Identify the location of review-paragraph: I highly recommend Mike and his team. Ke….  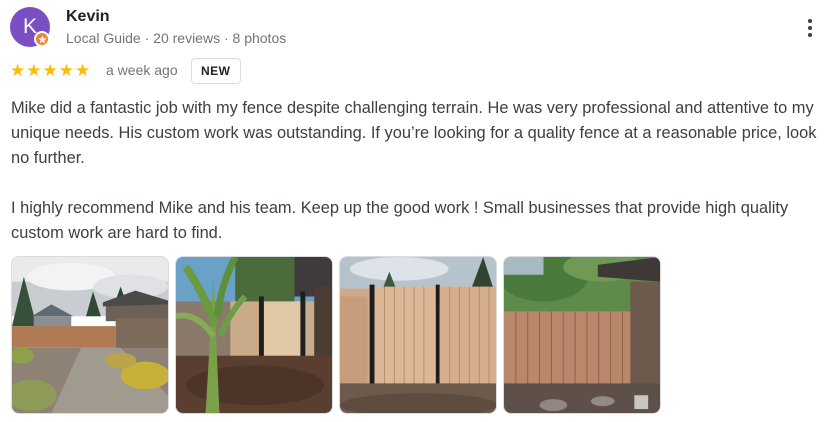
(400, 220).